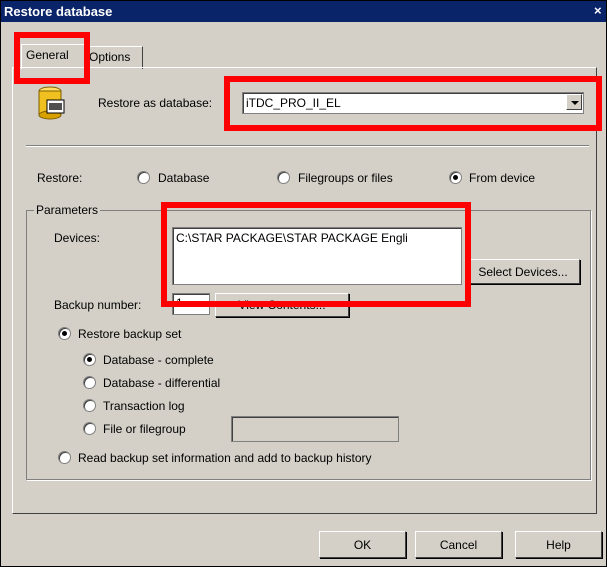 The image size is (607, 567). What do you see at coordinates (574, 102) in the screenshot?
I see `chevron-down-icon` at bounding box center [574, 102].